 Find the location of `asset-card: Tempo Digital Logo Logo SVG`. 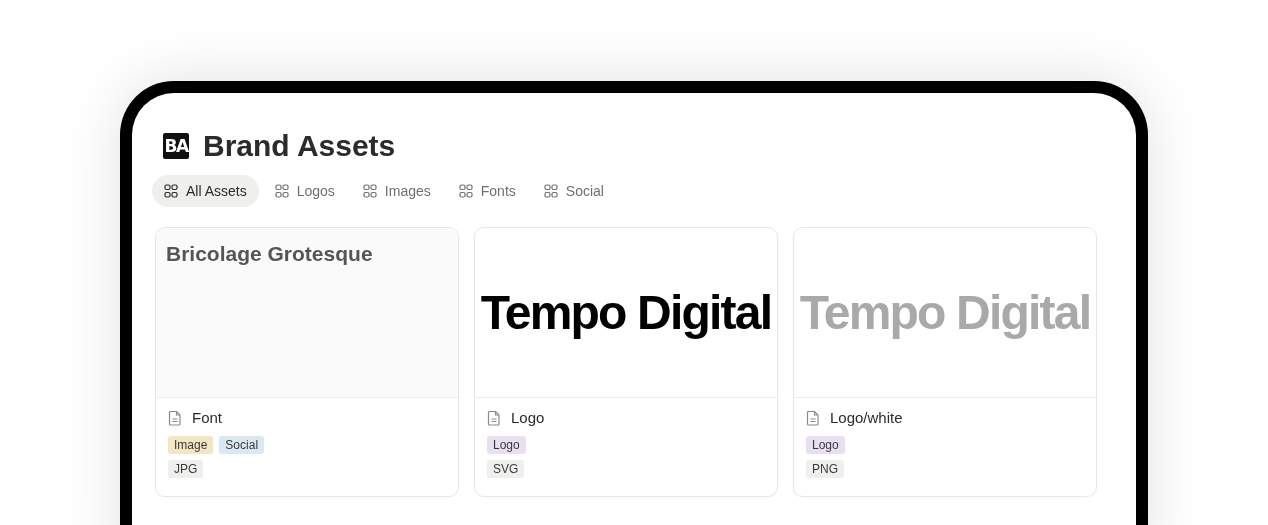

asset-card: Tempo Digital Logo Logo SVG is located at coordinates (626, 362).